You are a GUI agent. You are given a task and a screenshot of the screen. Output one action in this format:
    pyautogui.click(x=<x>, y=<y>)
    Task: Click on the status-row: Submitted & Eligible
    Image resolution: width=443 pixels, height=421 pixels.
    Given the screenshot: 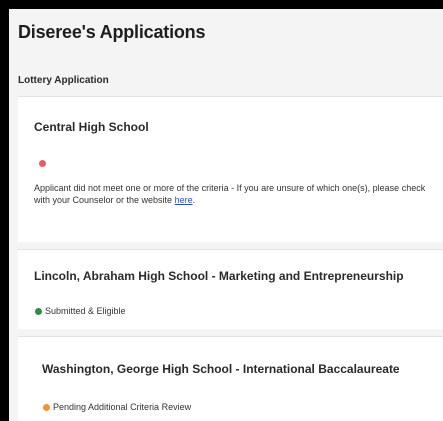 What is the action you would take?
    pyautogui.click(x=80, y=311)
    